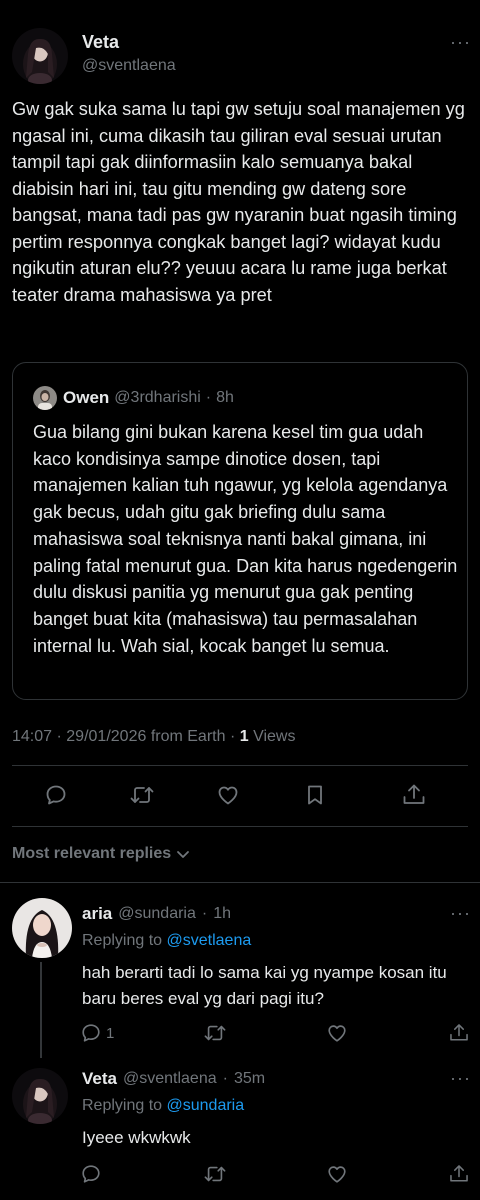 Image resolution: width=480 pixels, height=1200 pixels. What do you see at coordinates (41, 1010) in the screenshot?
I see `thread-connector` at bounding box center [41, 1010].